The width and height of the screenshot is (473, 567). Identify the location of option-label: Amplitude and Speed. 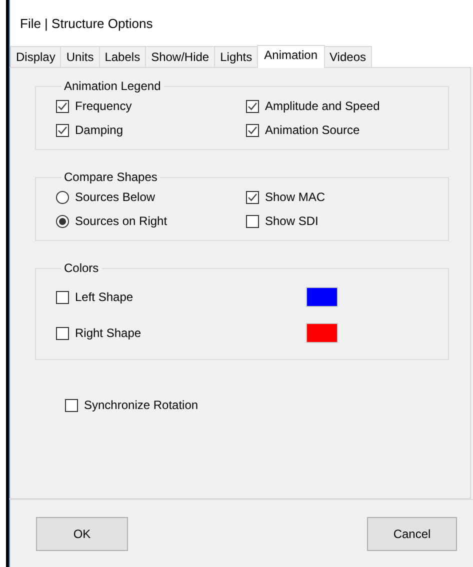
(322, 106).